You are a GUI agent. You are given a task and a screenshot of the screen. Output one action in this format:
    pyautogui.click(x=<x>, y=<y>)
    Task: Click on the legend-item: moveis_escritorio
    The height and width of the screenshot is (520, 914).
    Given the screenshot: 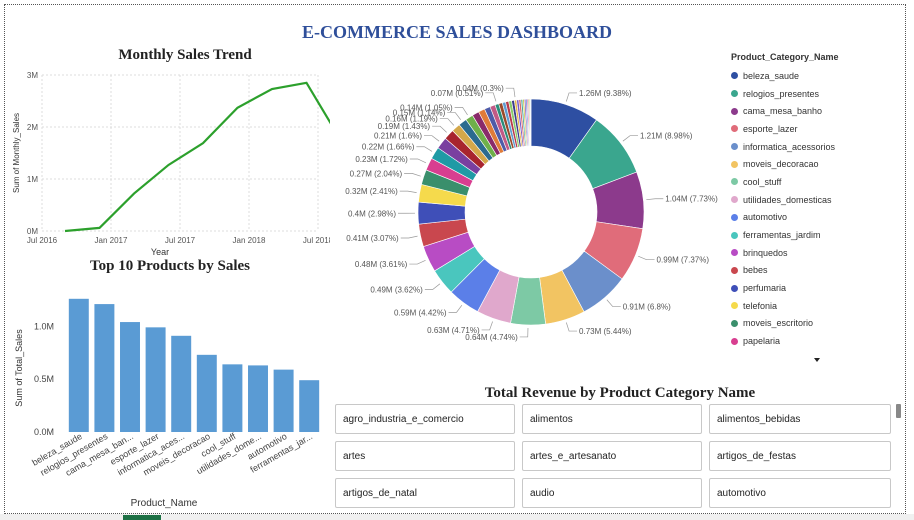 What is the action you would take?
    pyautogui.click(x=816, y=324)
    